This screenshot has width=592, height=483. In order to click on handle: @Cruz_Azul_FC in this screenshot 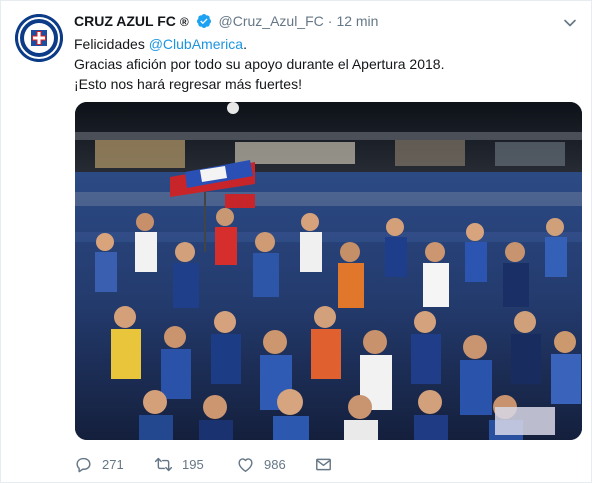, I will do `click(271, 21)`.